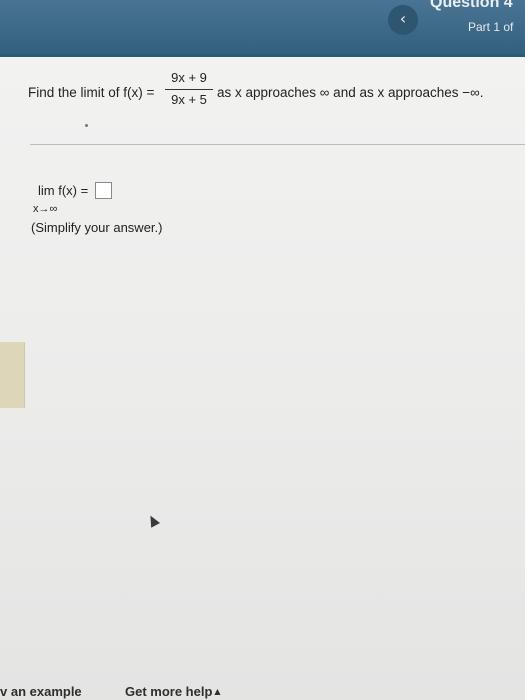 The width and height of the screenshot is (525, 700). Describe the element at coordinates (189, 77) in the screenshot. I see `fraction-numerator: 9x + 9` at that location.